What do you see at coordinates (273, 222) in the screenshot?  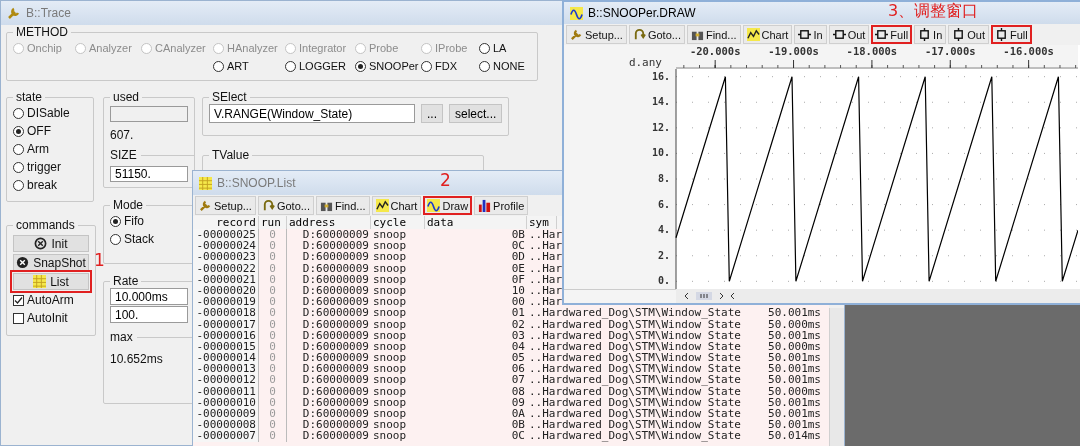 I see `column-header: run` at bounding box center [273, 222].